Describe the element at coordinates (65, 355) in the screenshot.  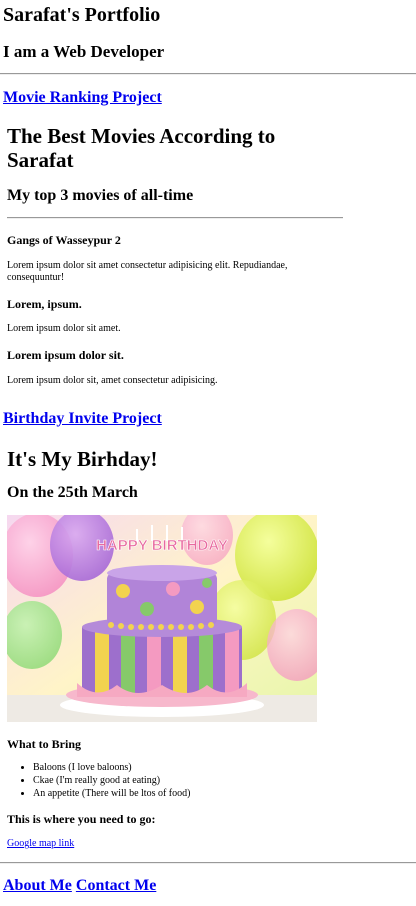
I see `movie-title: Lorem ipsum dolor sit.` at that location.